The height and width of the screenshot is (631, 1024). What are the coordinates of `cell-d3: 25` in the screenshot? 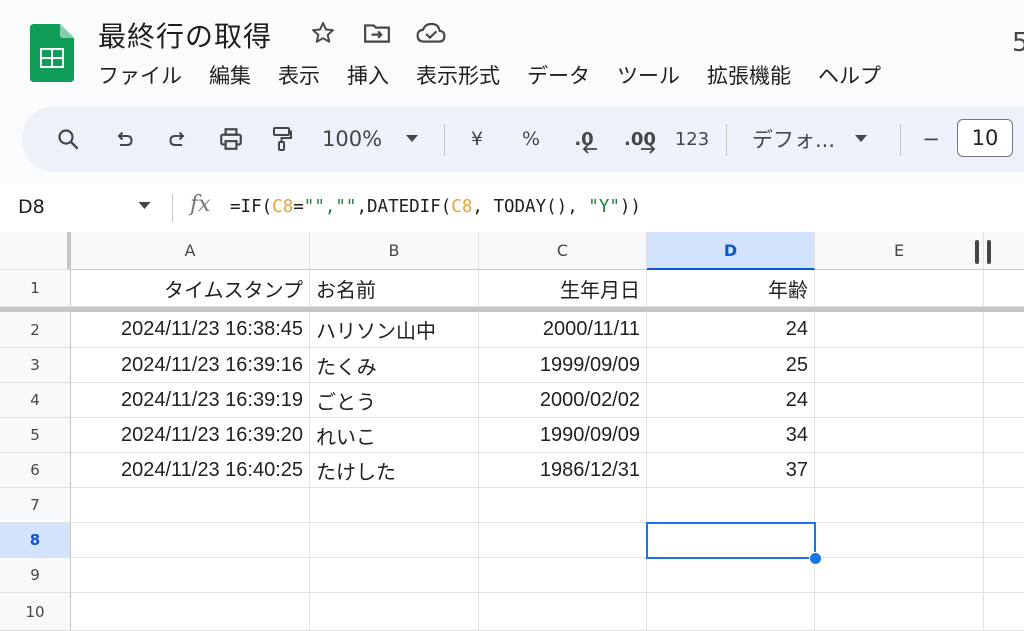 It's located at (731, 365).